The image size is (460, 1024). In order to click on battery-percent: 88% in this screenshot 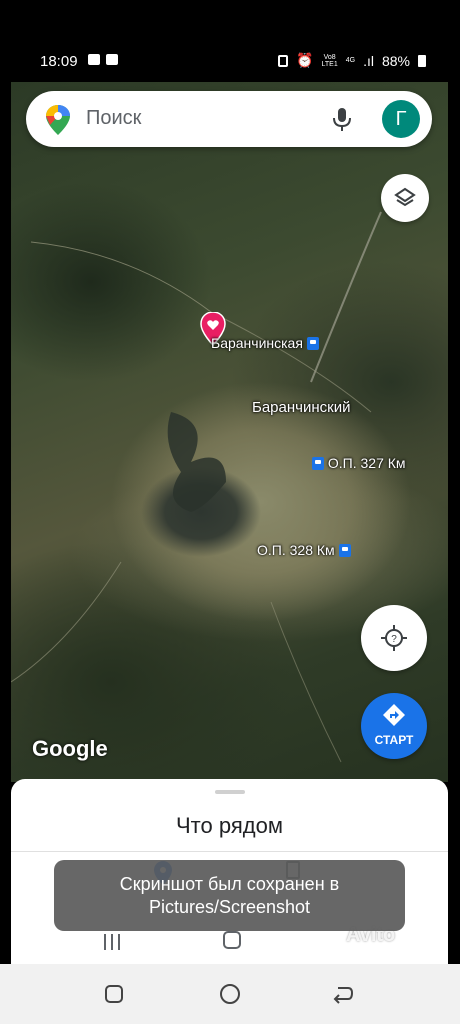, I will do `click(395, 60)`.